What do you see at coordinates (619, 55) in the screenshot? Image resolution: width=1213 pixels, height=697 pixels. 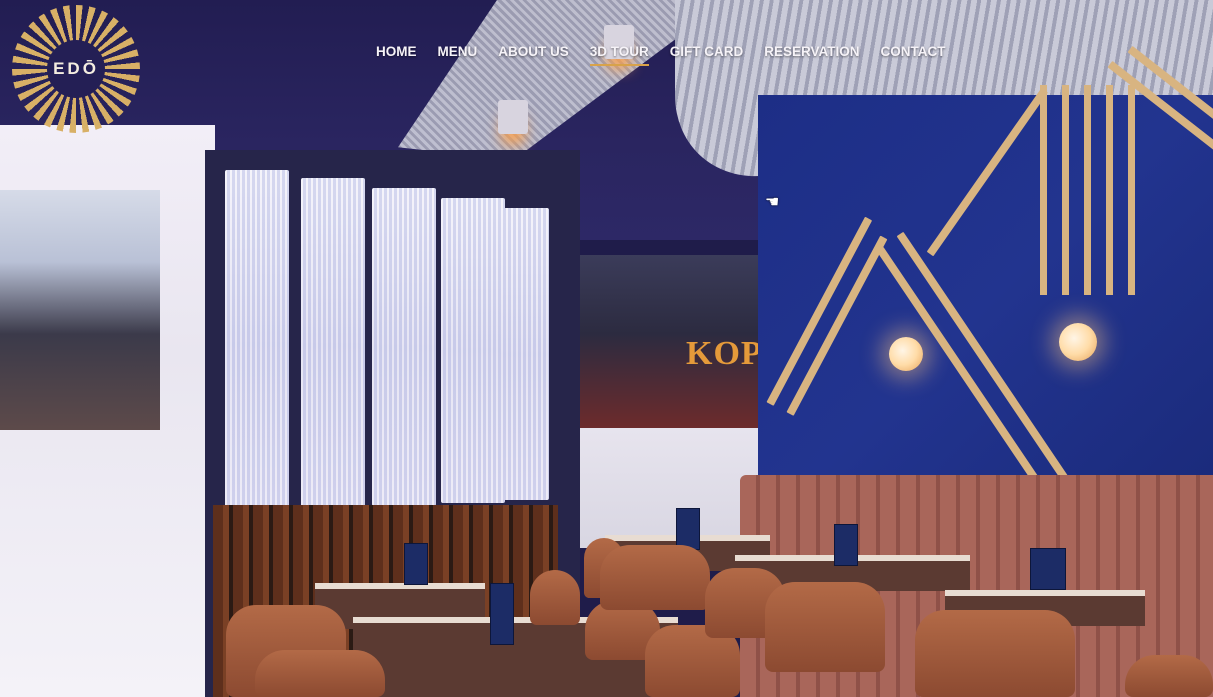 I see `nav-3d-tour: 3D TOUR` at bounding box center [619, 55].